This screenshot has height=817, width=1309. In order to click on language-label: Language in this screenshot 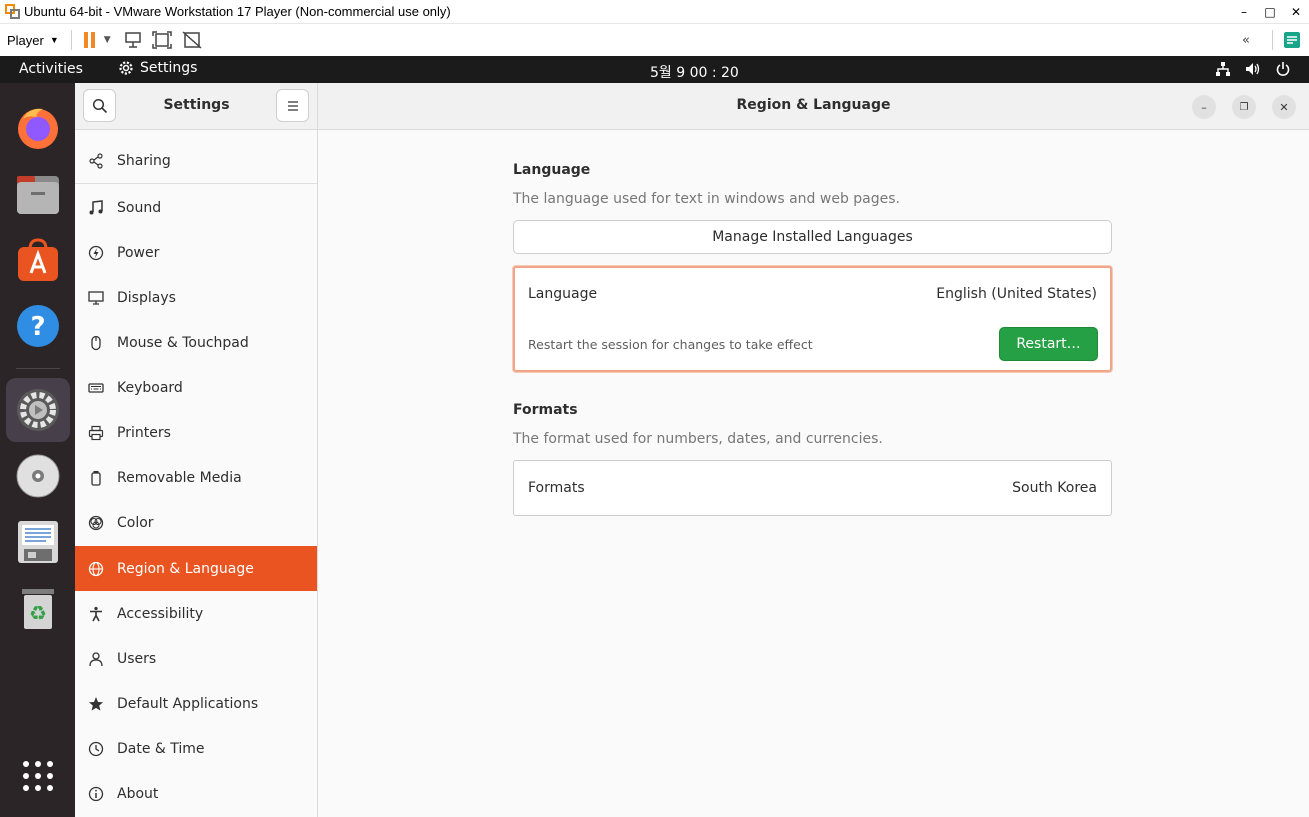, I will do `click(563, 294)`.